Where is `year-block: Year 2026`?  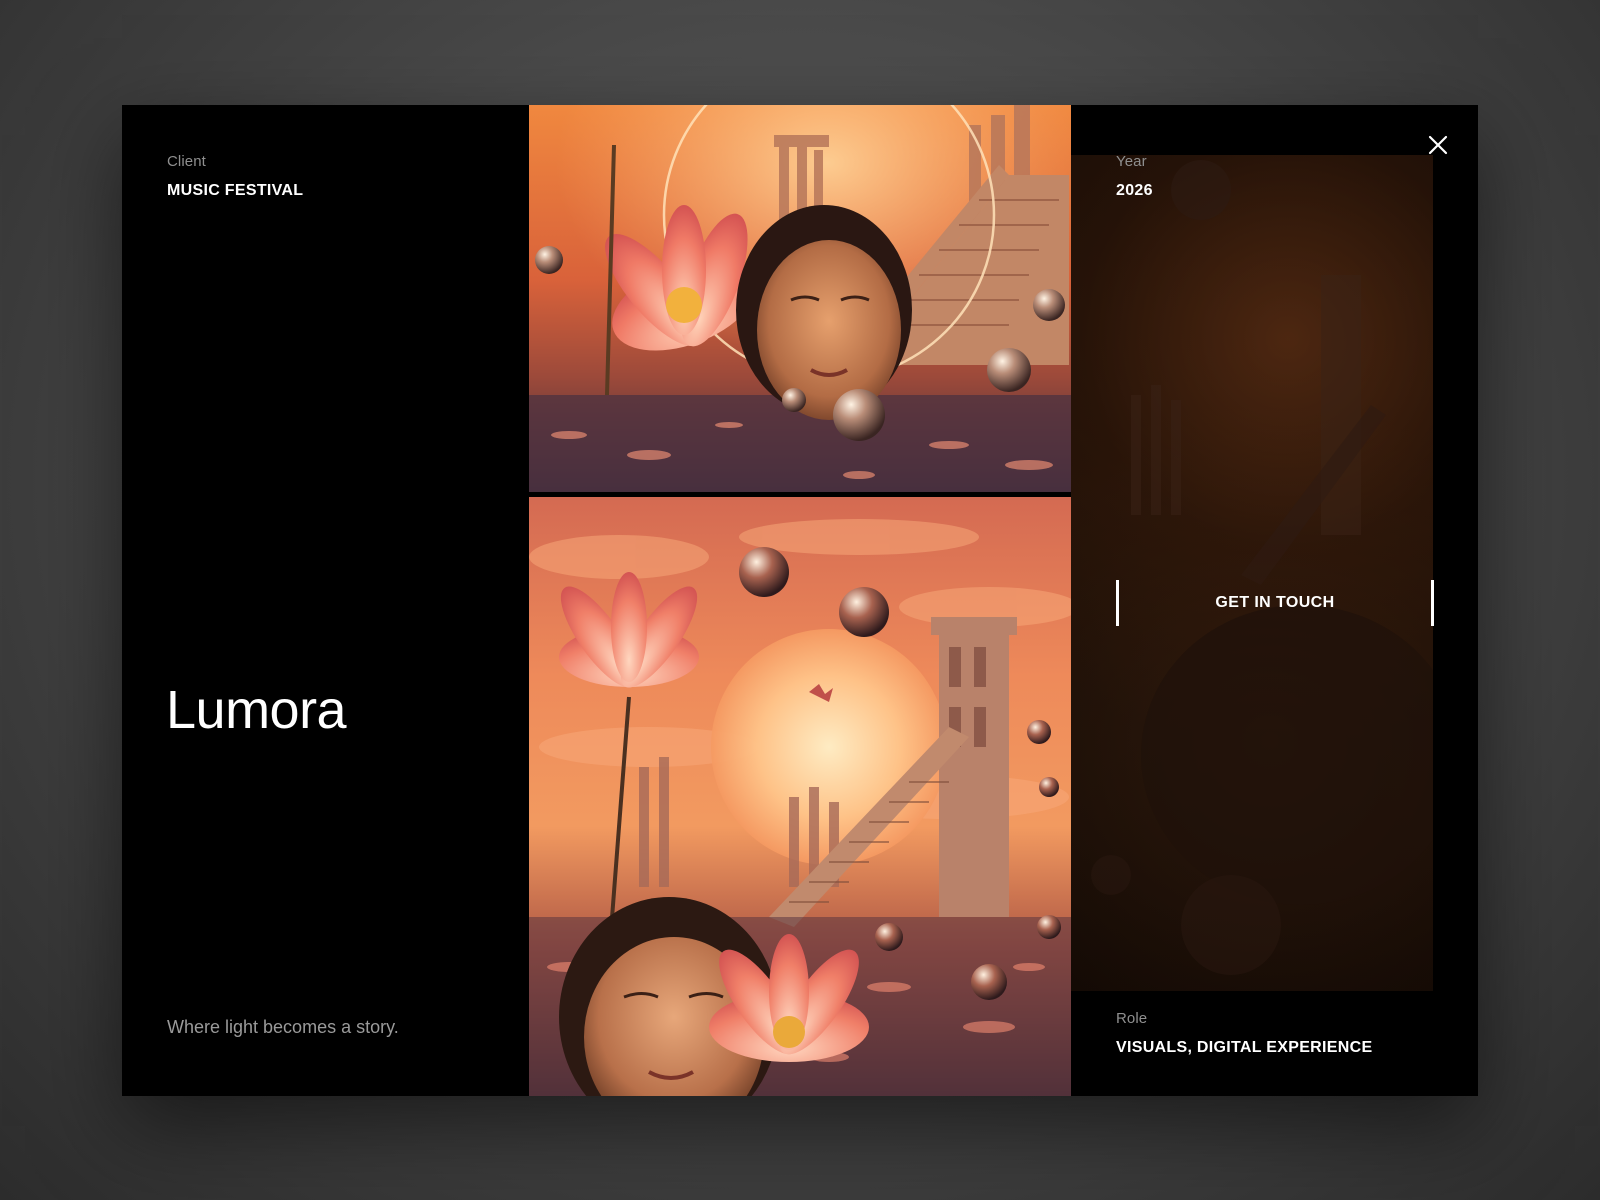 year-block: Year 2026 is located at coordinates (1134, 176).